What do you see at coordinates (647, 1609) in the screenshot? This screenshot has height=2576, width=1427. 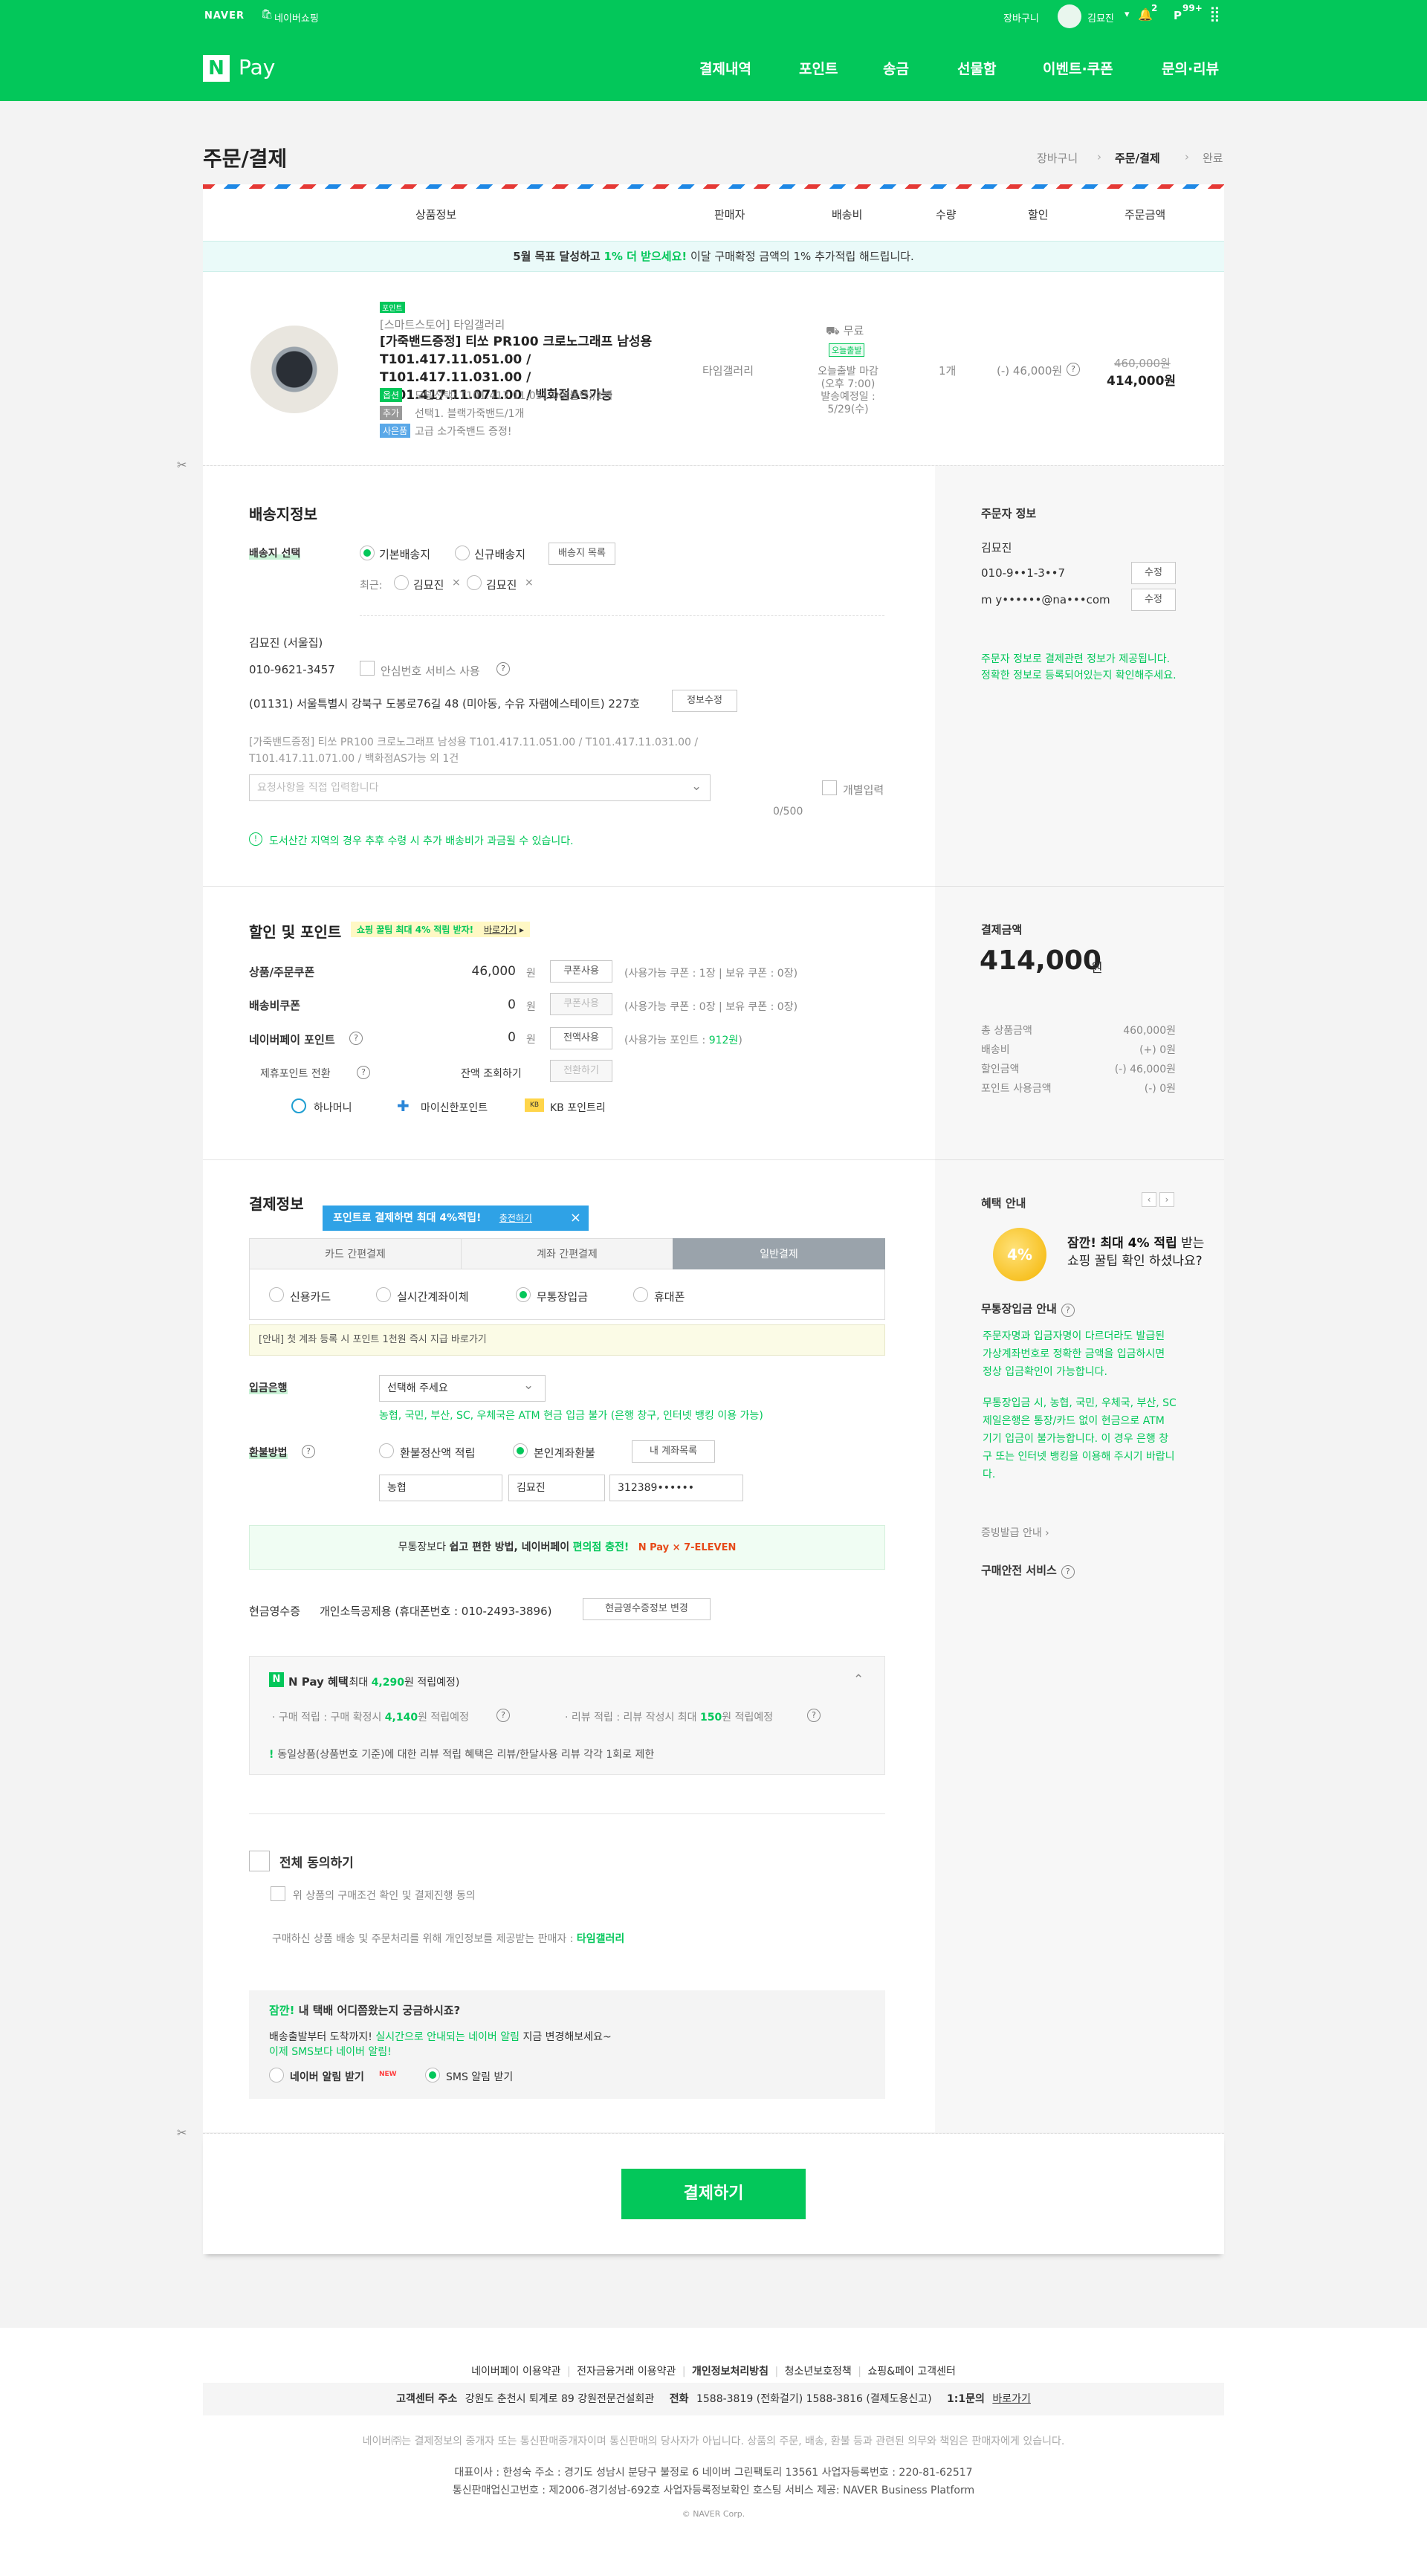 I see `receipt-change-button: 현금영수증정보 변경` at bounding box center [647, 1609].